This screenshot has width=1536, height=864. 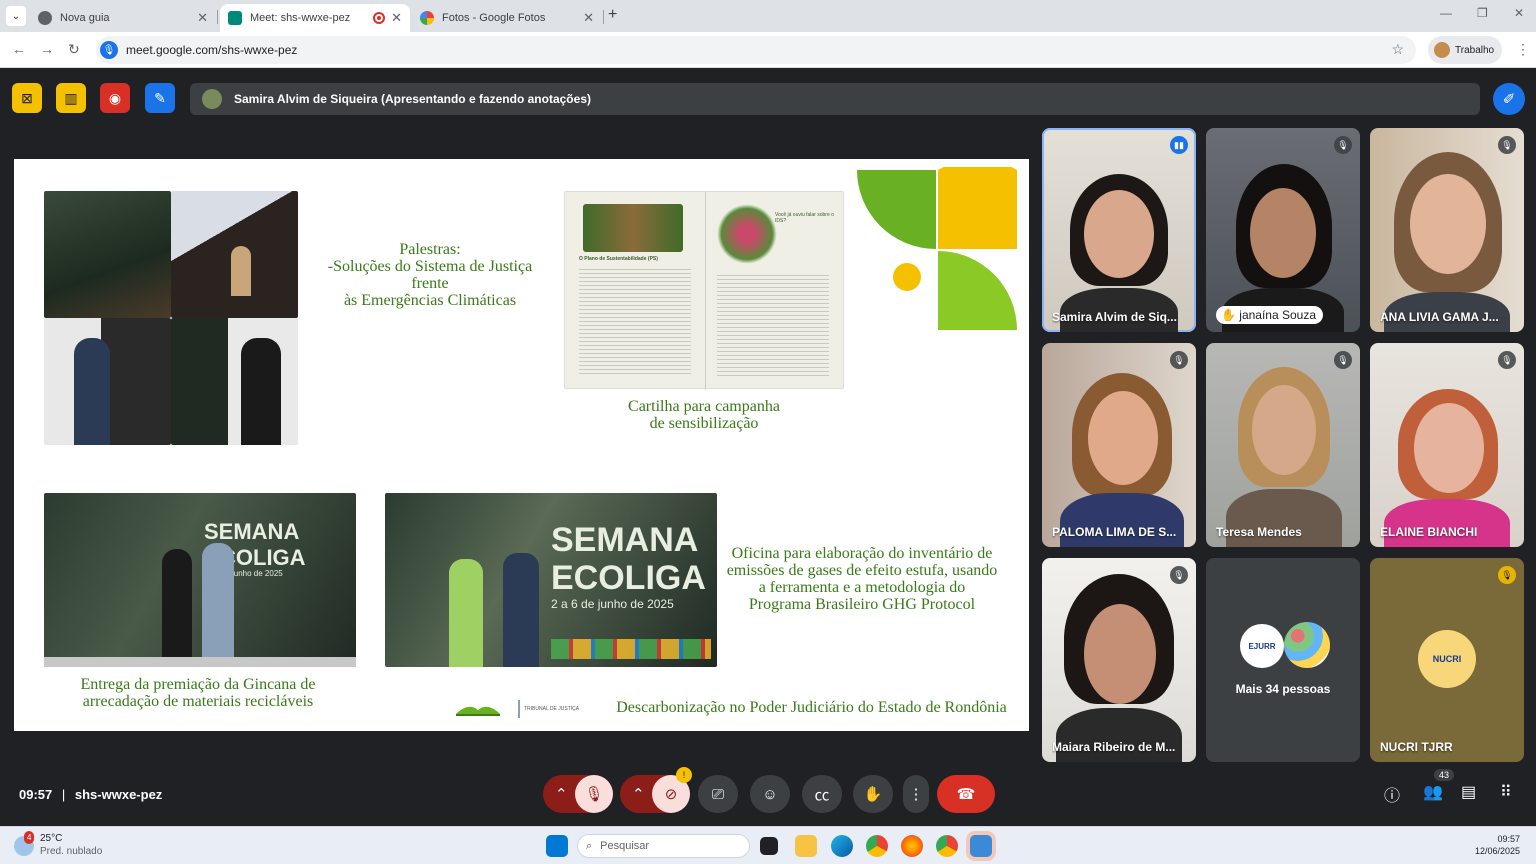 I want to click on participant-tile: NUCRI 🎙 NUCRI TJRR, so click(x=1447, y=660).